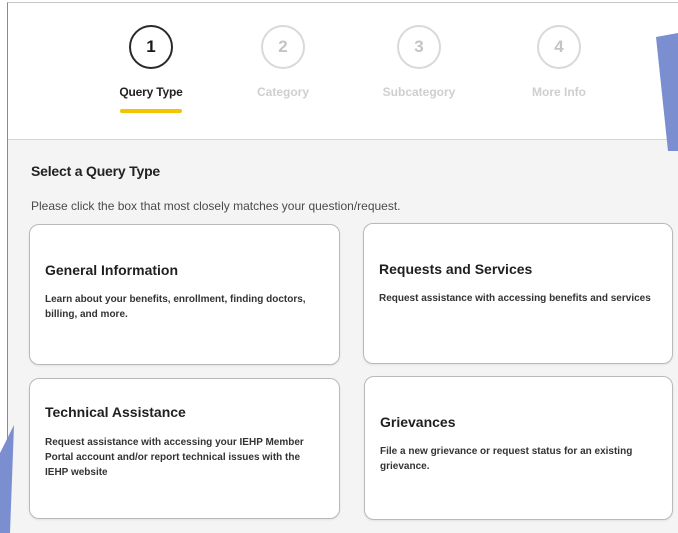 This screenshot has width=678, height=533. I want to click on step-3-circle: 3, so click(419, 47).